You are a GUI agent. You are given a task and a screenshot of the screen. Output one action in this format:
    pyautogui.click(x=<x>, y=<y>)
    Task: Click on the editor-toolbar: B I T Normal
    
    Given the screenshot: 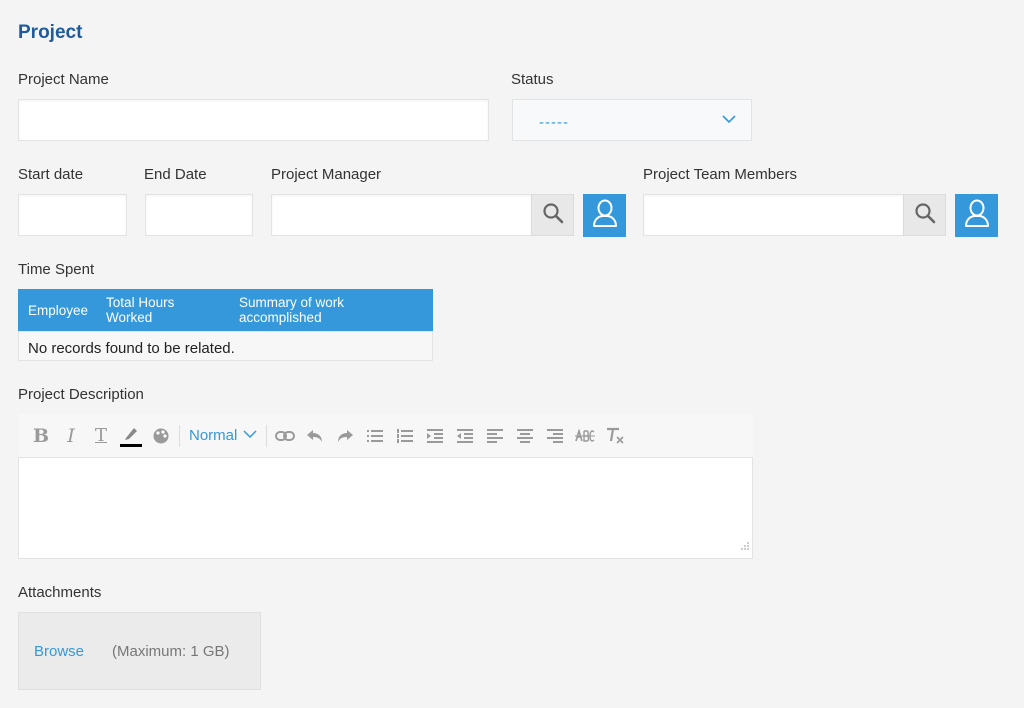 What is the action you would take?
    pyautogui.click(x=385, y=435)
    